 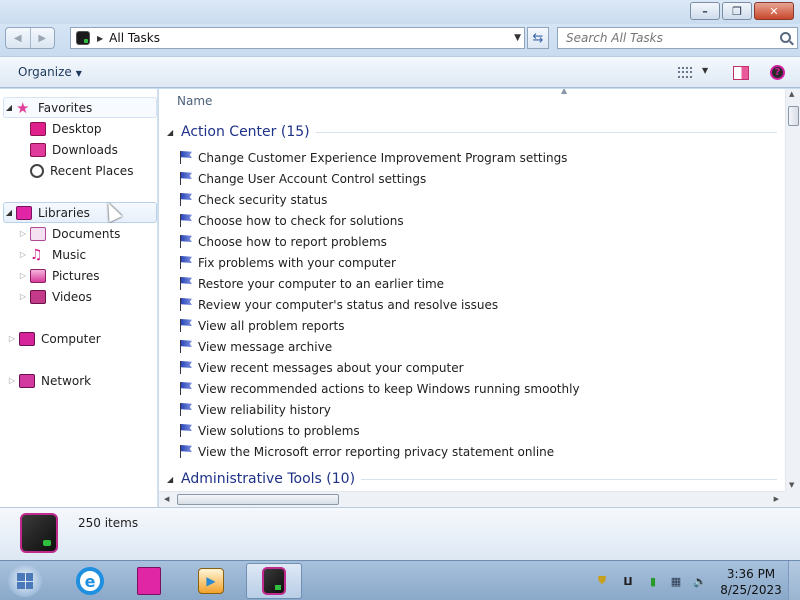 I want to click on horizontal-scroll-thumb, so click(x=258, y=499).